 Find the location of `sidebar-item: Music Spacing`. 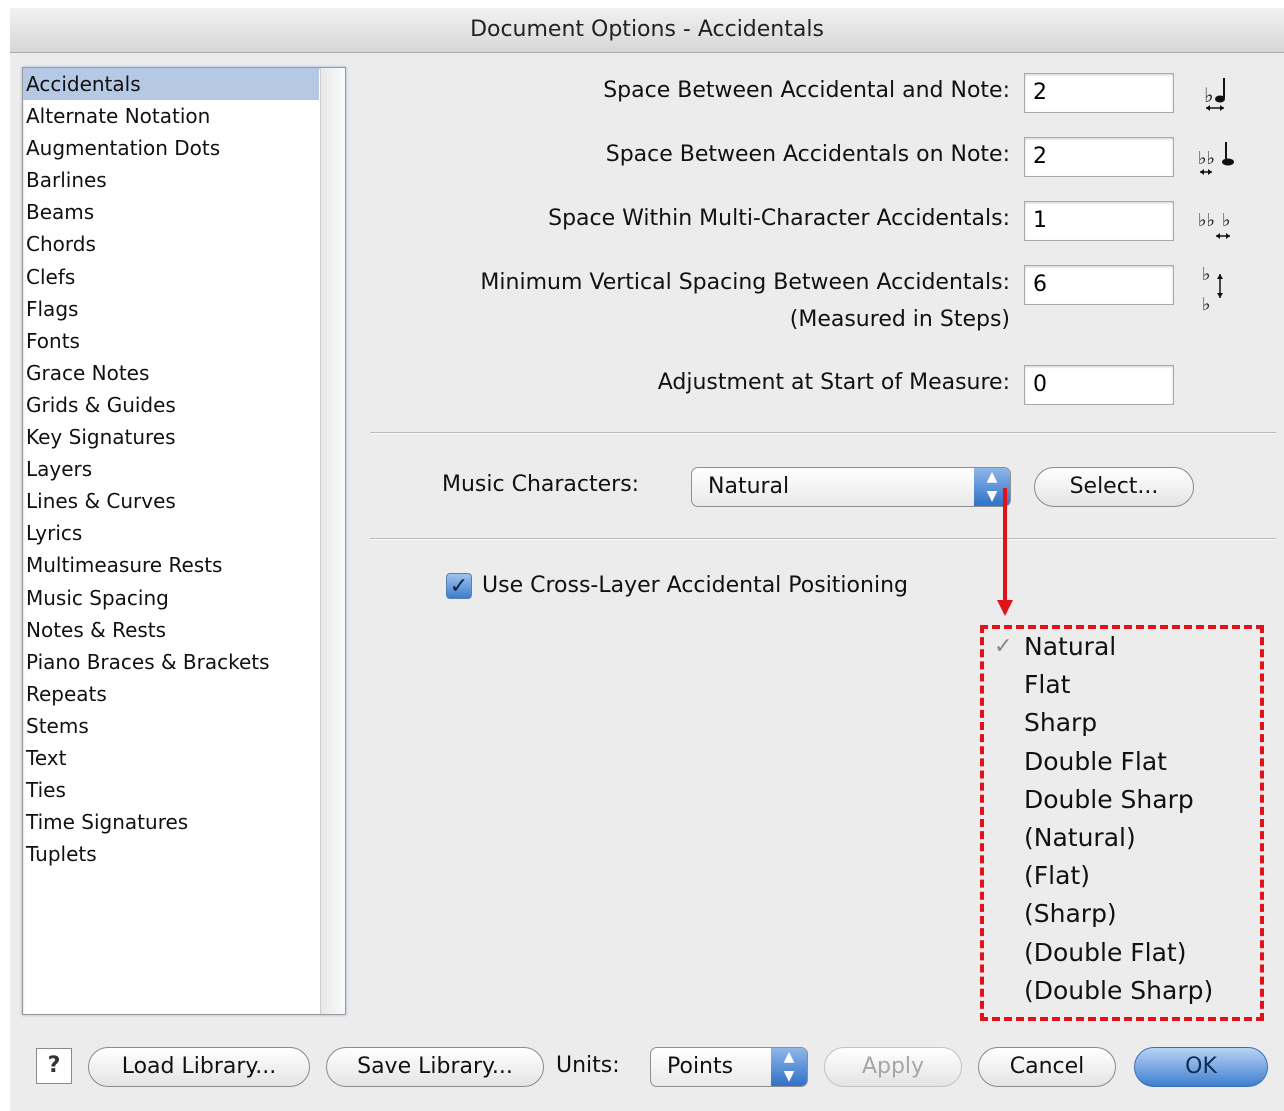

sidebar-item: Music Spacing is located at coordinates (171, 598).